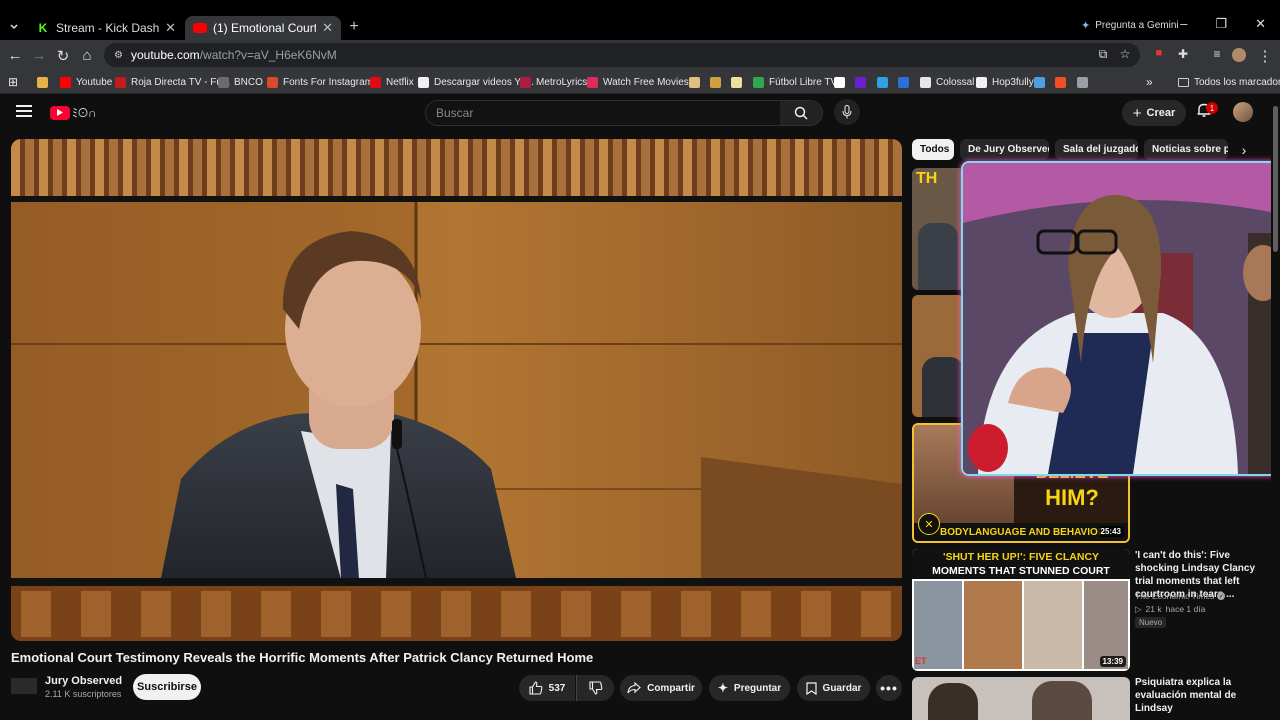 The image size is (1280, 720). I want to click on create-button: + Crear, so click(1154, 113).